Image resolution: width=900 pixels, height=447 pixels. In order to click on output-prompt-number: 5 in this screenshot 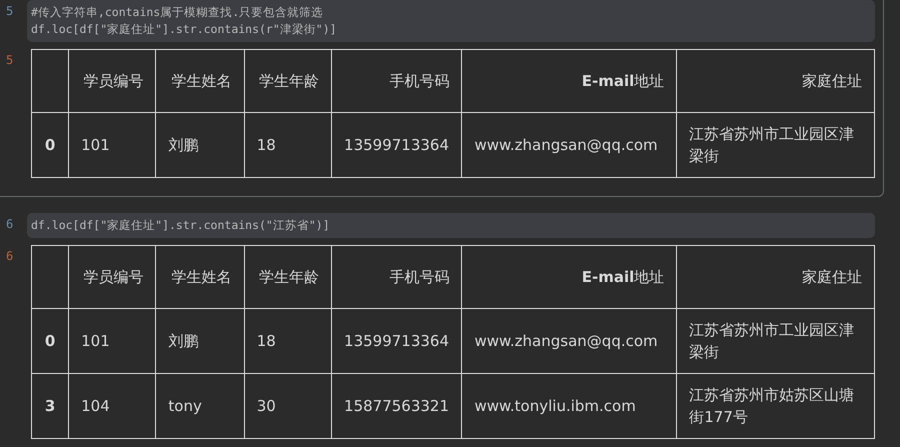, I will do `click(9, 60)`.